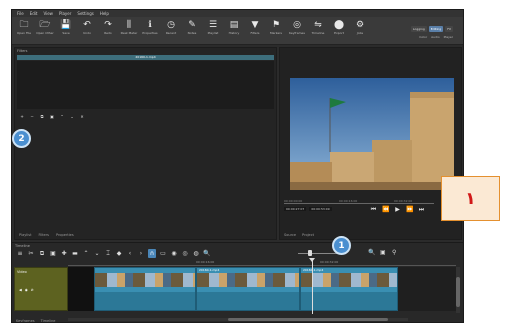 This screenshot has width=512, height=327. I want to click on tab-playlist: Playlist, so click(25, 235).